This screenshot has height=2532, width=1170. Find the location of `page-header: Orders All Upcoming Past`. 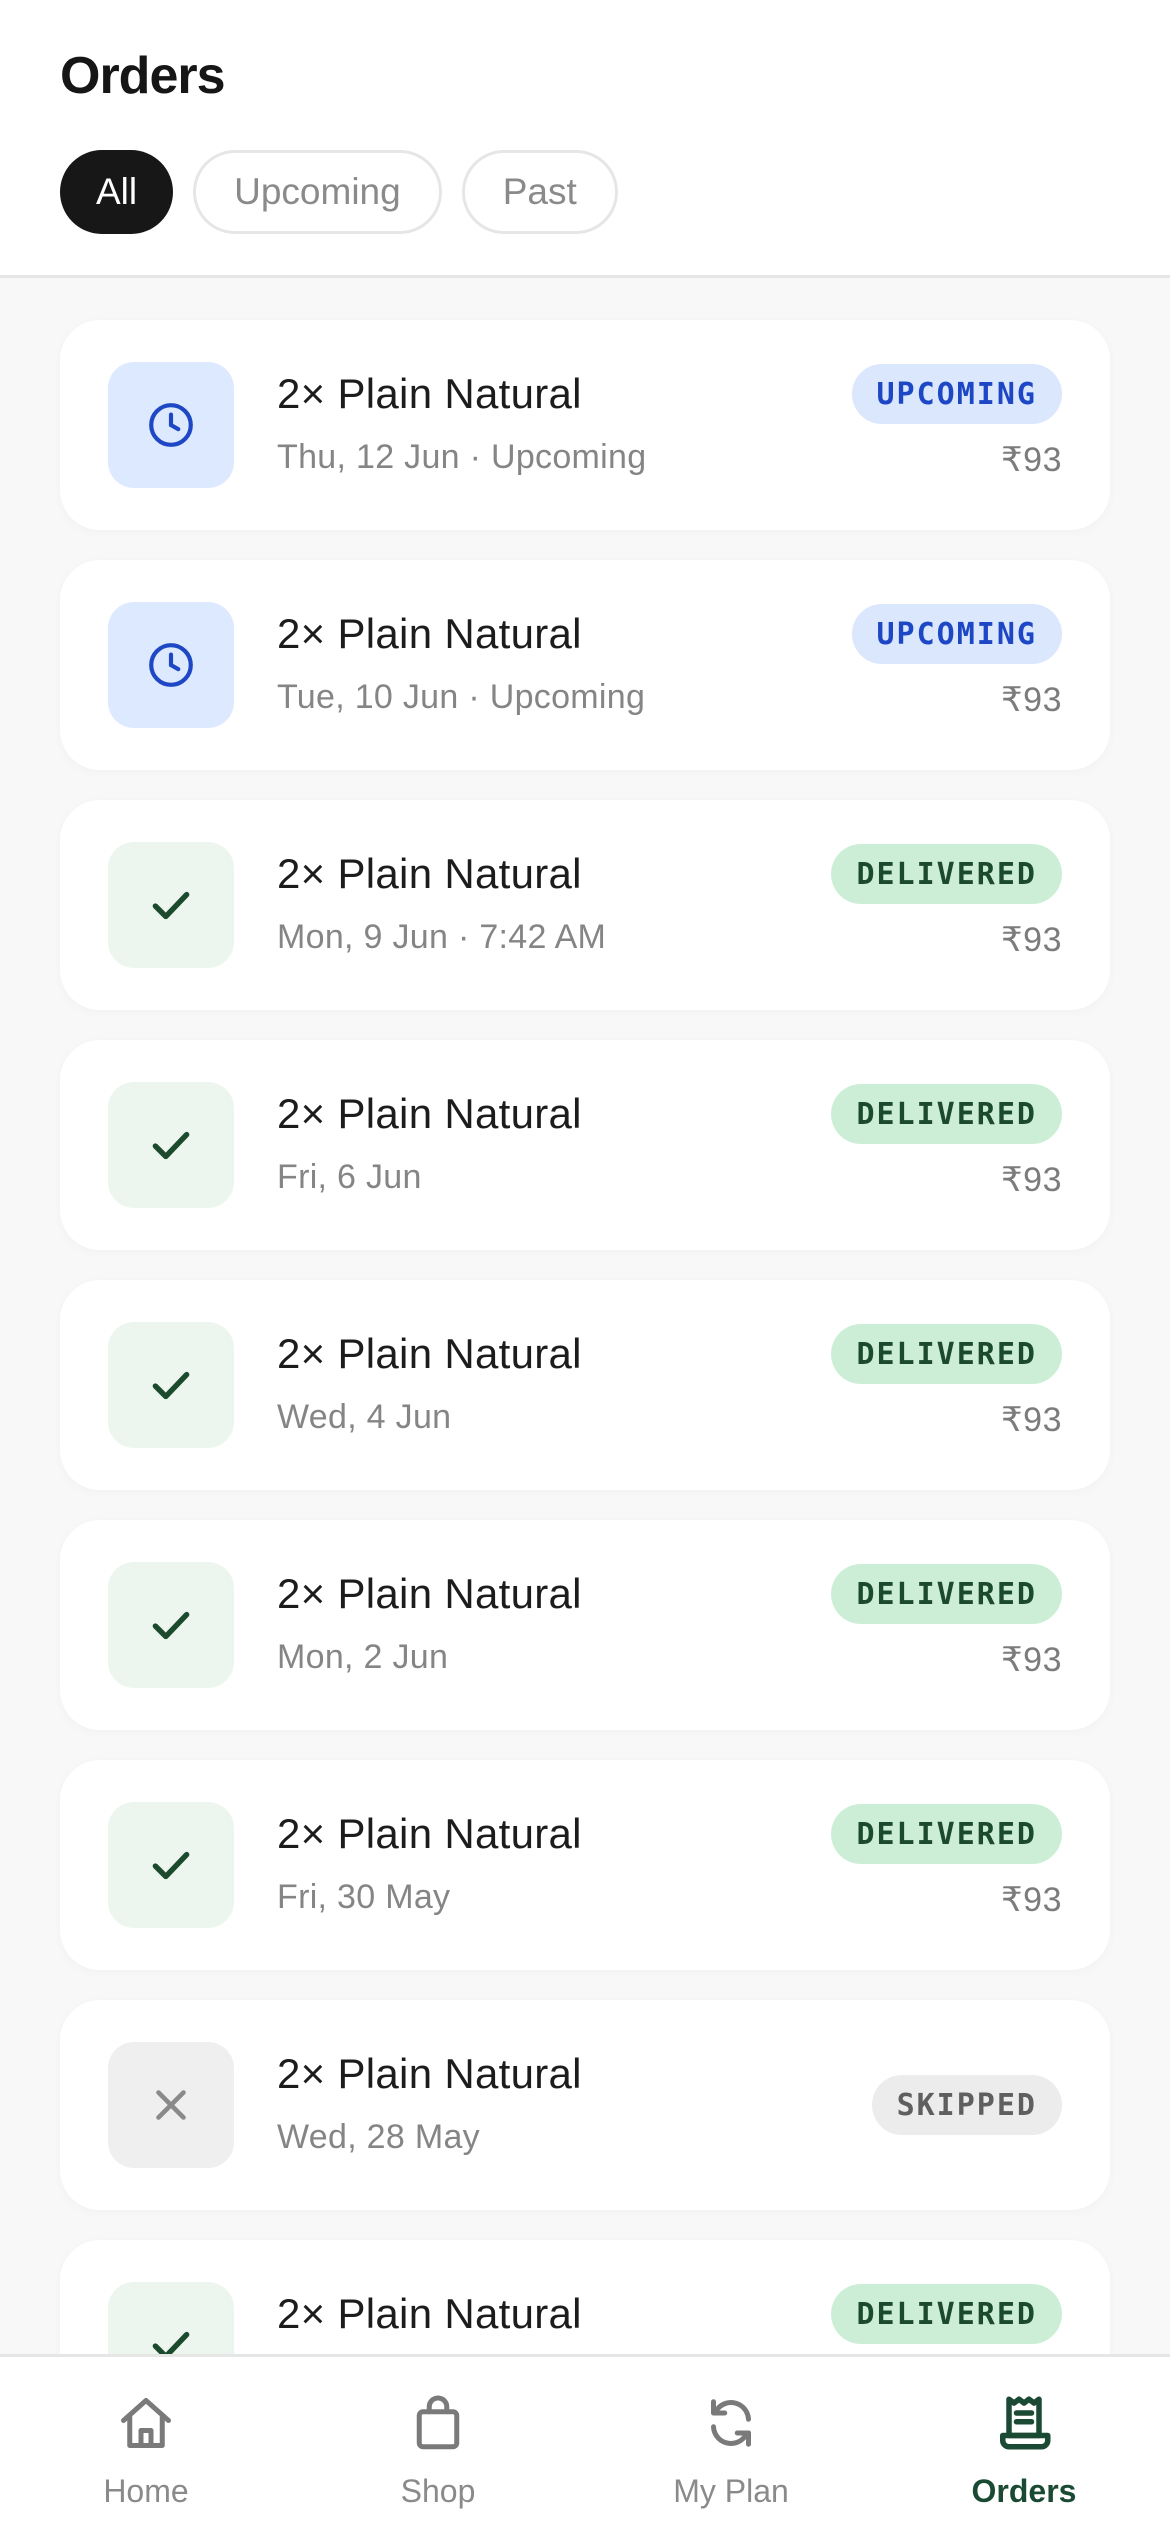

page-header: Orders All Upcoming Past is located at coordinates (585, 139).